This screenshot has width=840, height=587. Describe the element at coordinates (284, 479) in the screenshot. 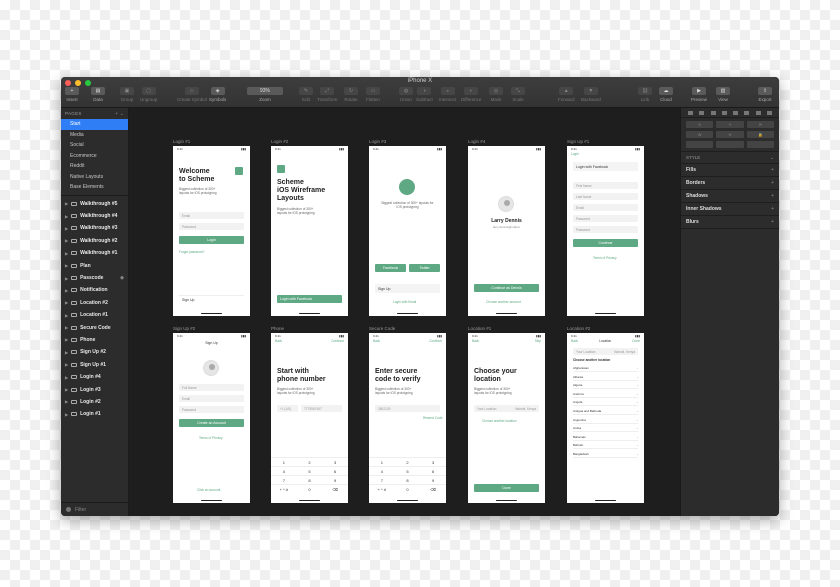

I see `dial-key: 7` at that location.